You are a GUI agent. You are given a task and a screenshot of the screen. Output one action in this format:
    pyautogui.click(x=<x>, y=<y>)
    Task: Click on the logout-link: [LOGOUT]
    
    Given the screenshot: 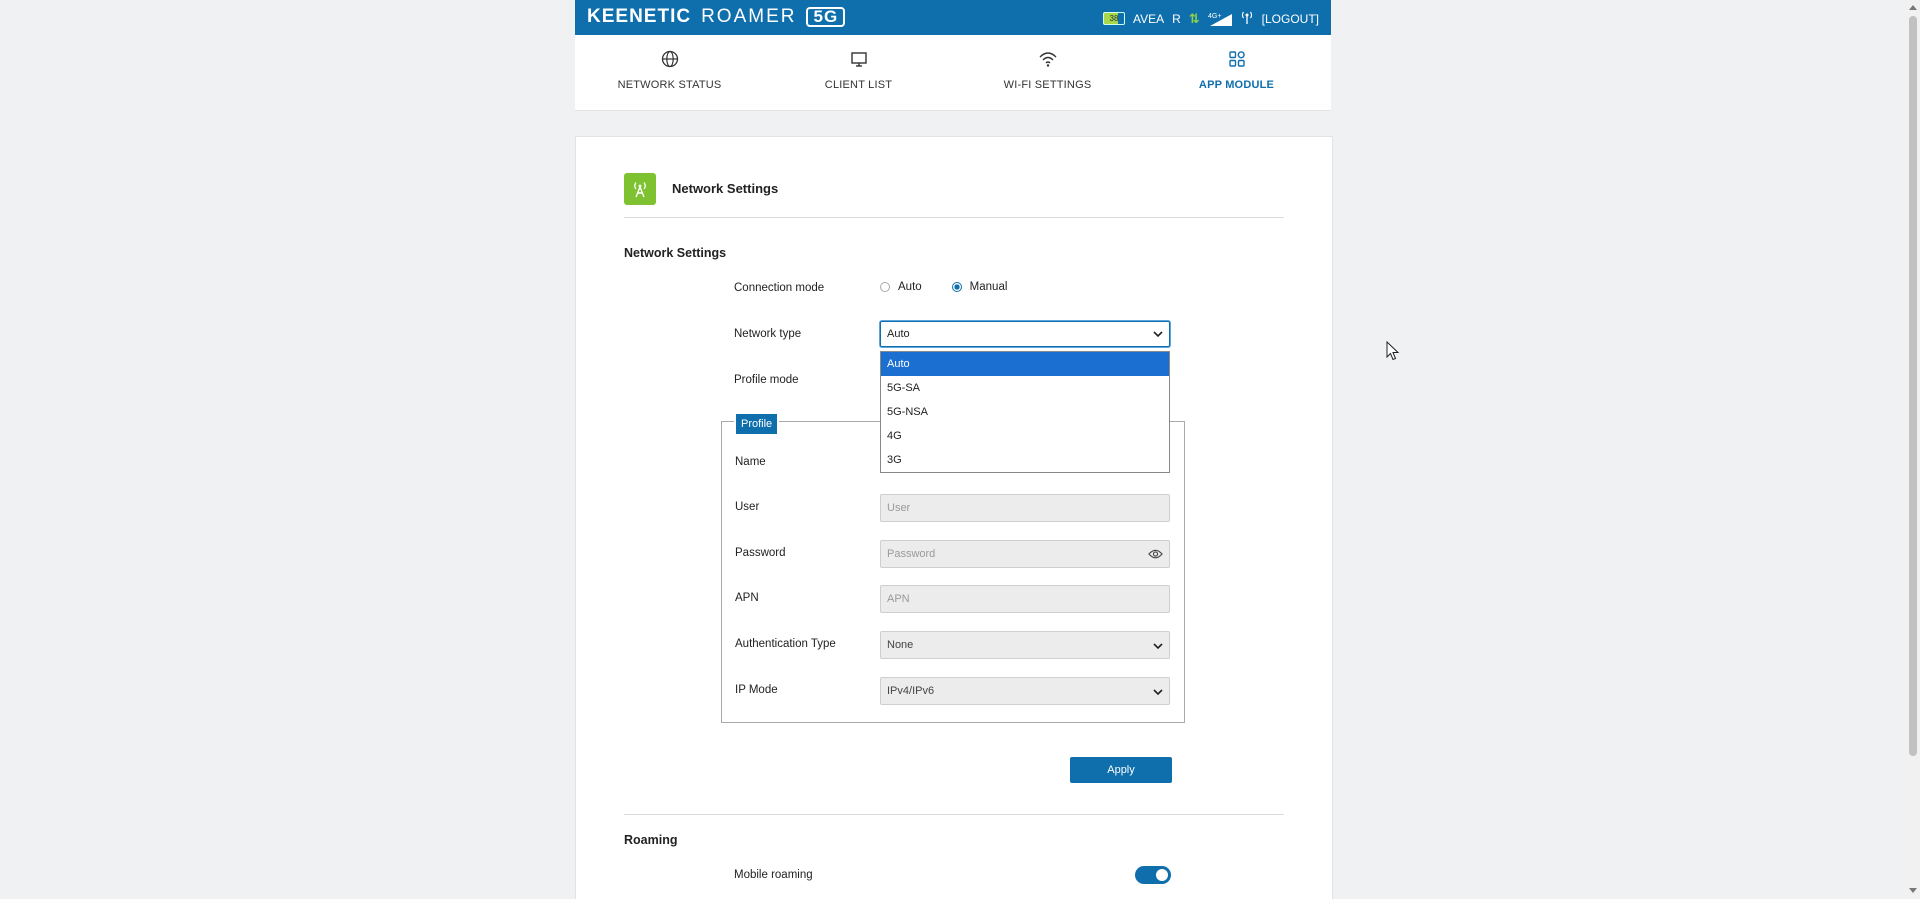 What is the action you would take?
    pyautogui.click(x=1290, y=19)
    